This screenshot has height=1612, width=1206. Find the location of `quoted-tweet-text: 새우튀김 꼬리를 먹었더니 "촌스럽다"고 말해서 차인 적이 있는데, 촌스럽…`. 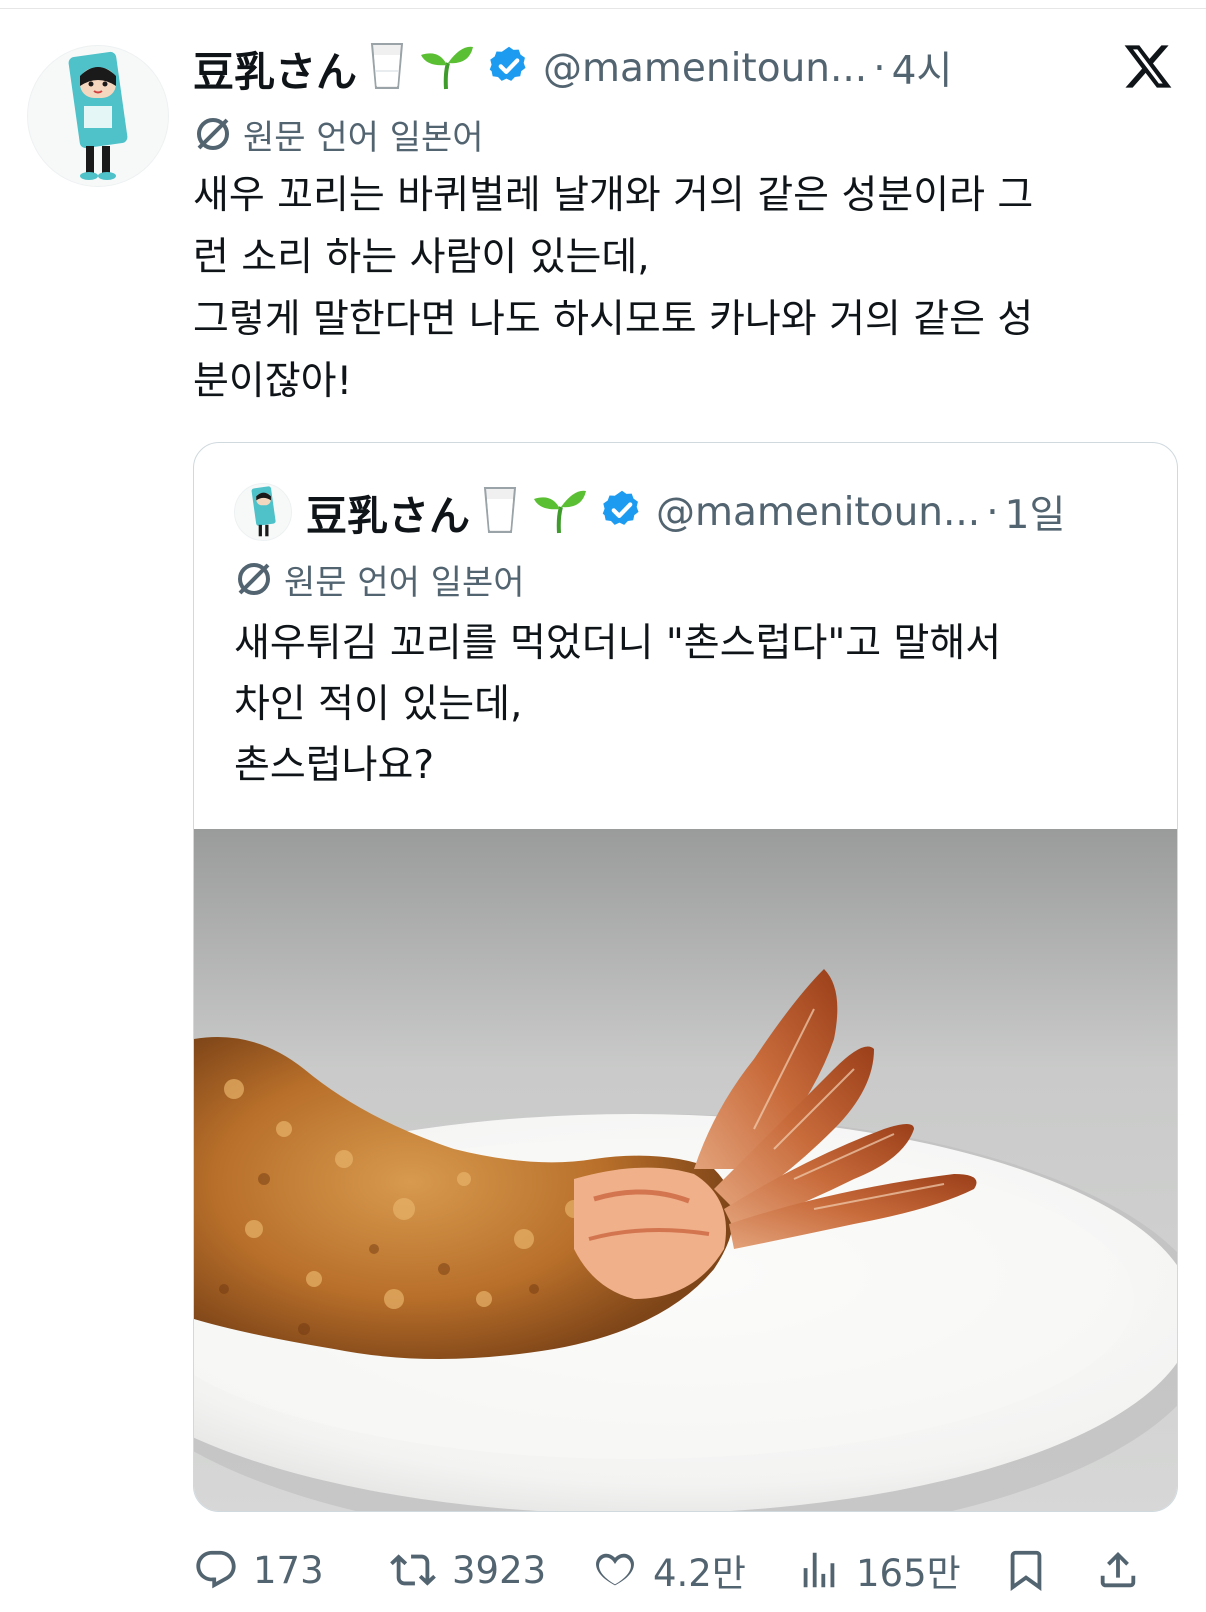

quoted-tweet-text: 새우튀김 꼬리를 먹었더니 "촌스럽다"고 말해서 차인 적이 있는데, 촌스럽… is located at coordinates (618, 704).